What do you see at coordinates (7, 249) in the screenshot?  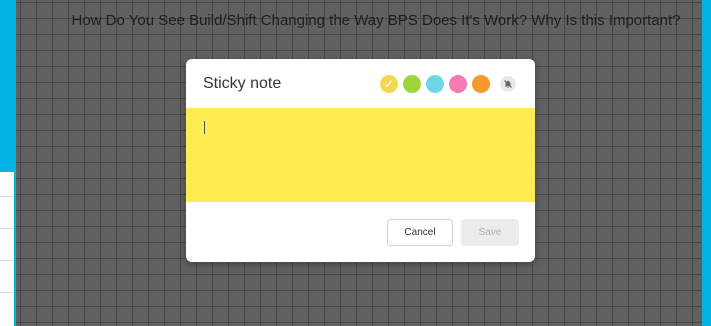 I see `background-document-strip` at bounding box center [7, 249].